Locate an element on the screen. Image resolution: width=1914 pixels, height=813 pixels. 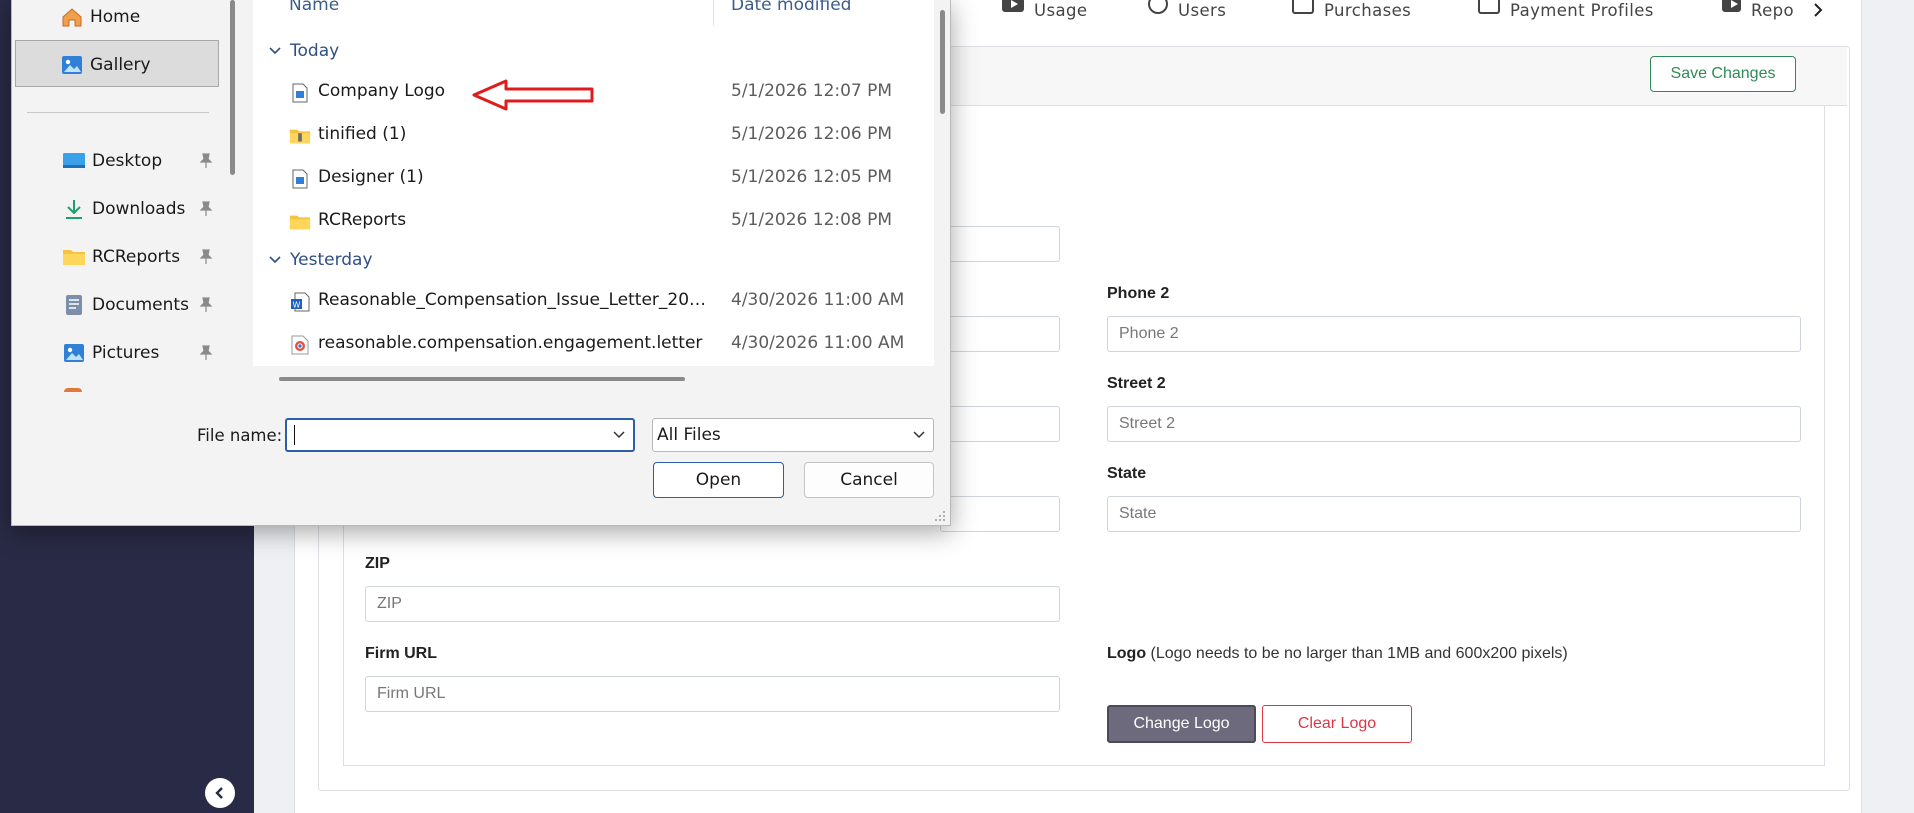
documents-icon is located at coordinates (74, 305).